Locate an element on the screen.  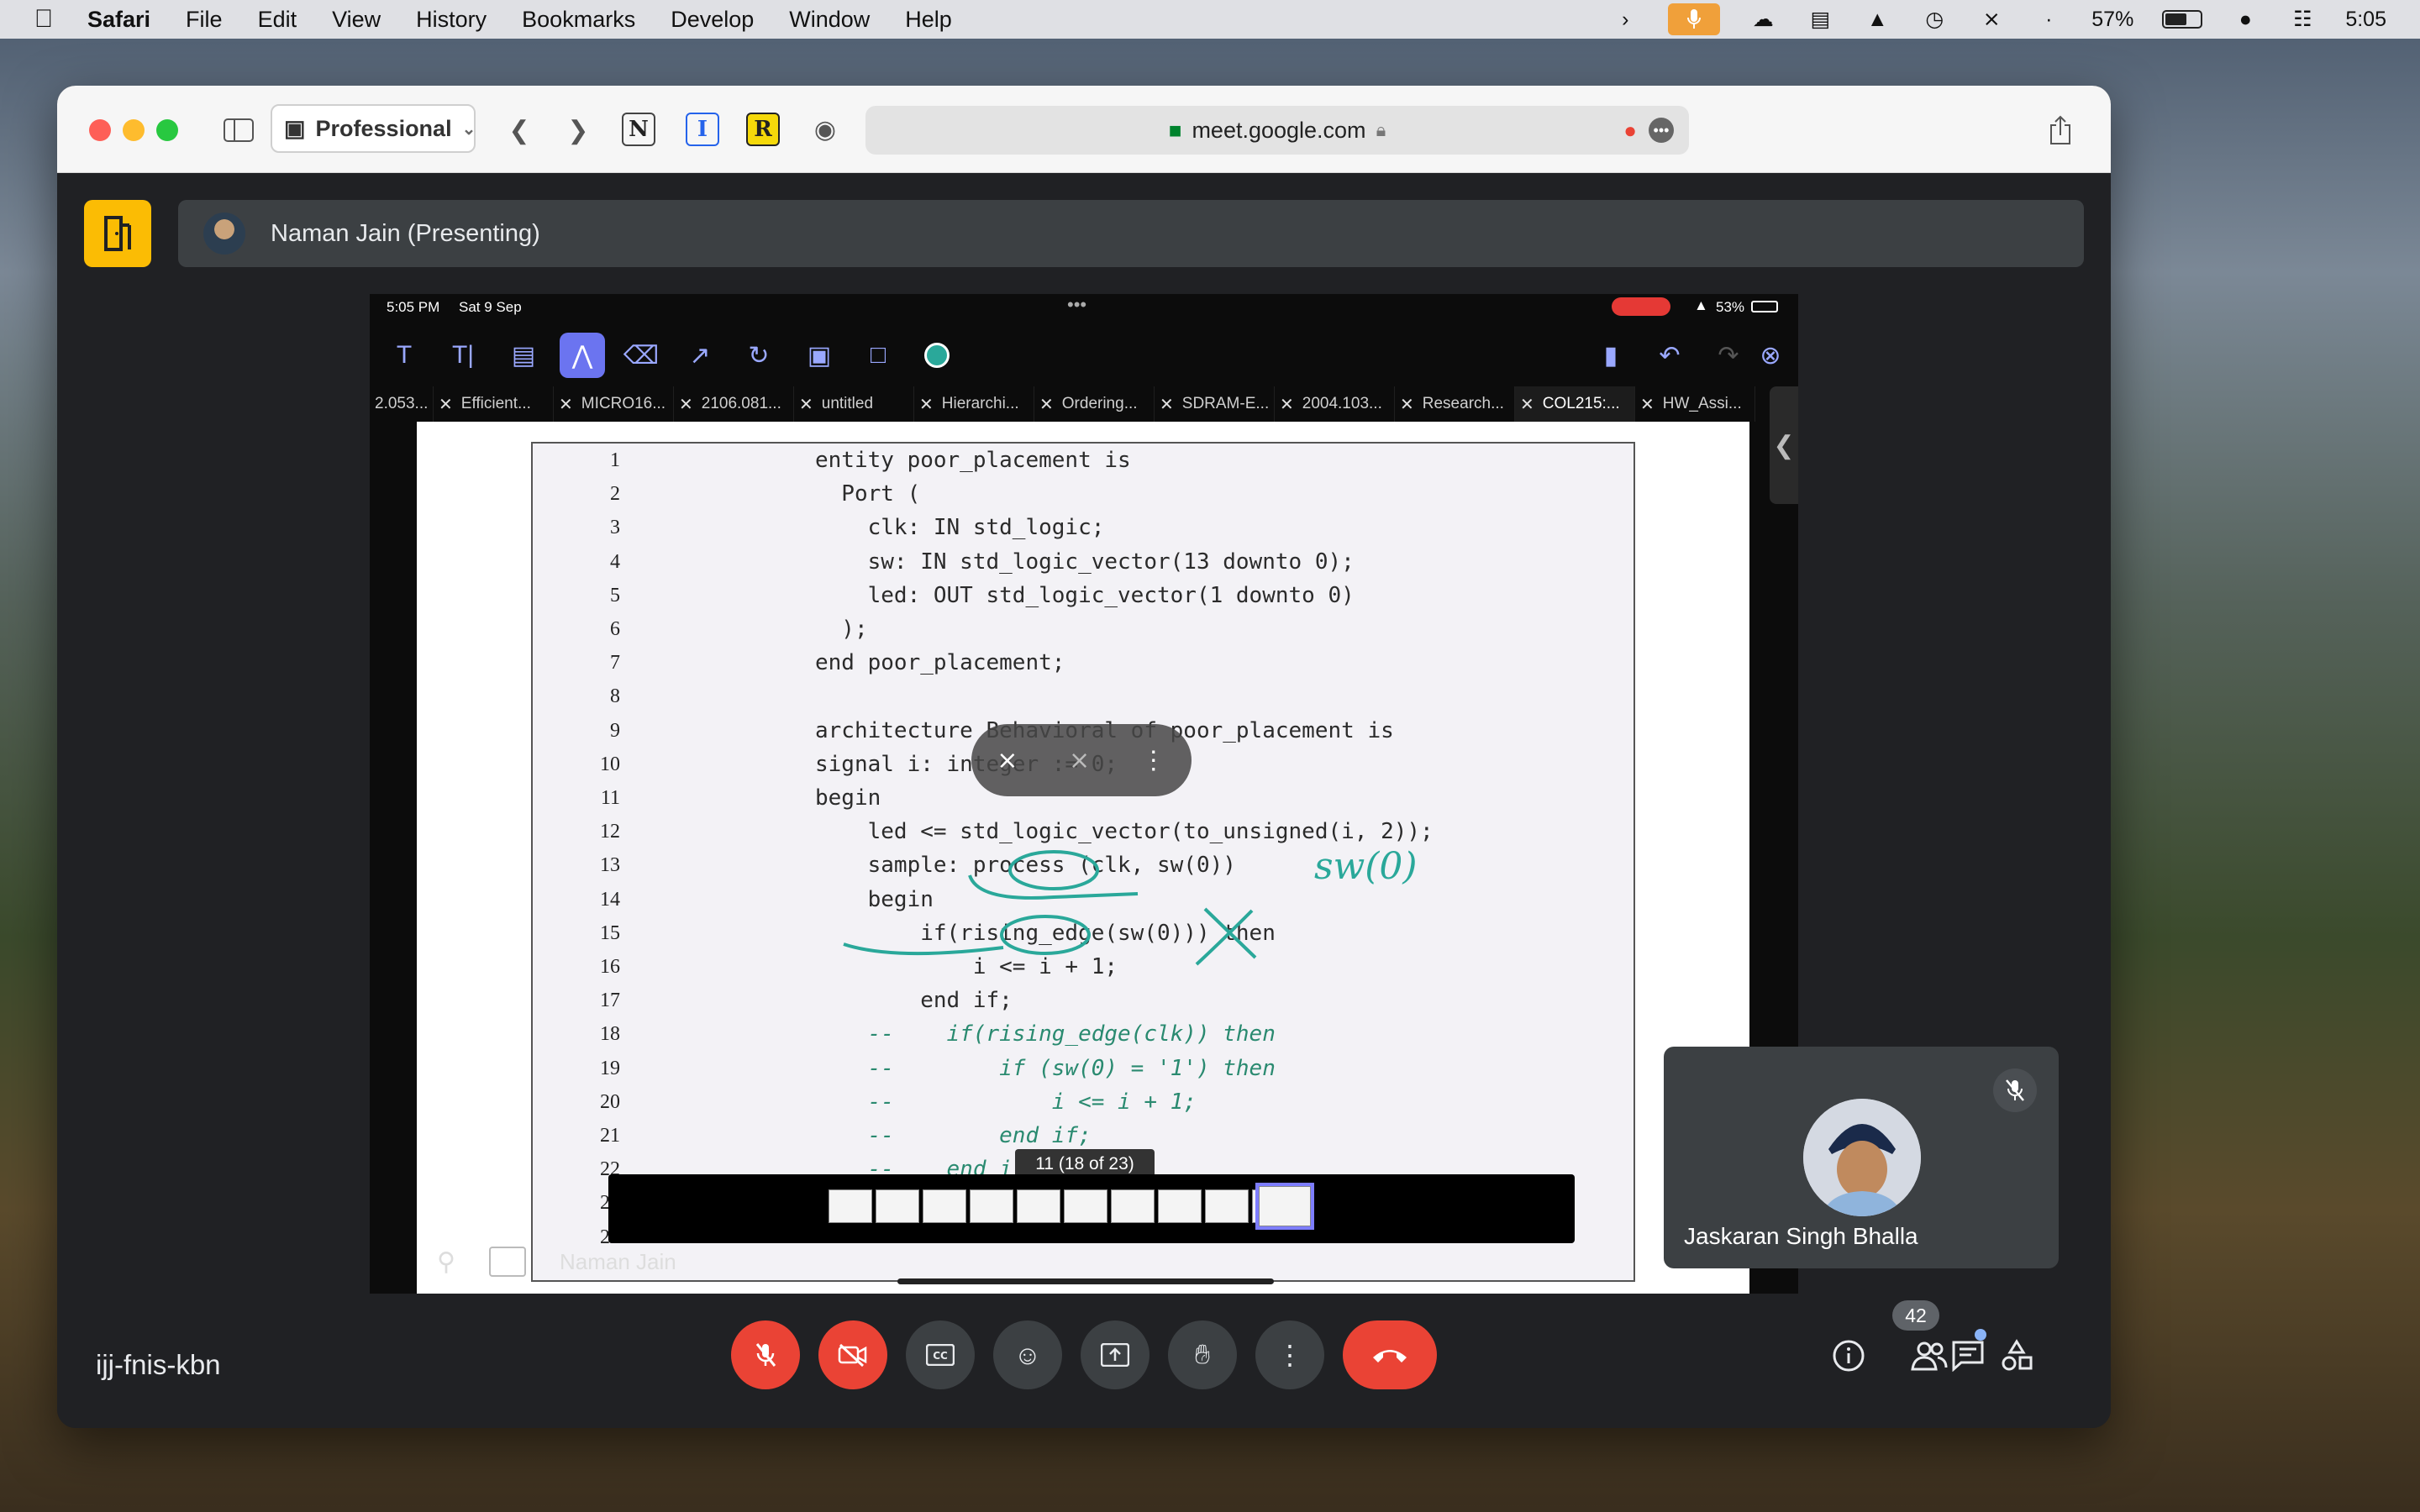
highlighter-icon: ▮ is located at coordinates (1611, 355).